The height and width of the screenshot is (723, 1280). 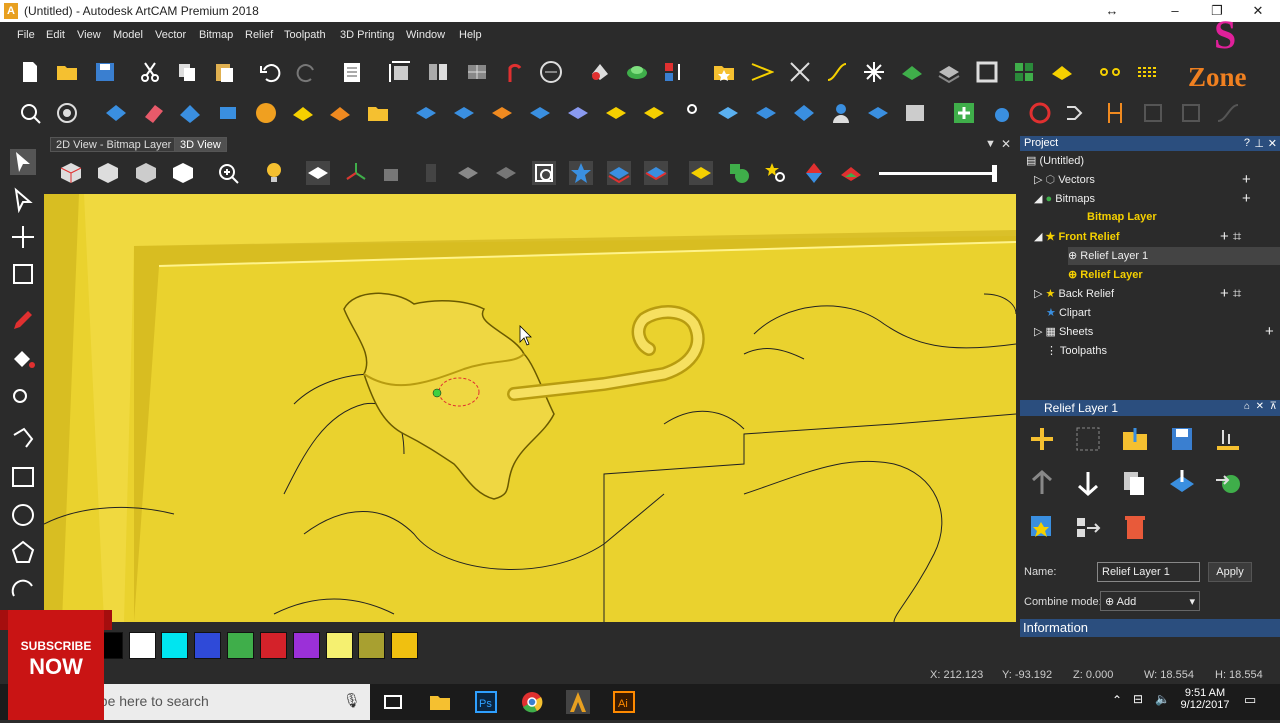 What do you see at coordinates (404, 645) in the screenshot?
I see `swatch-gold` at bounding box center [404, 645].